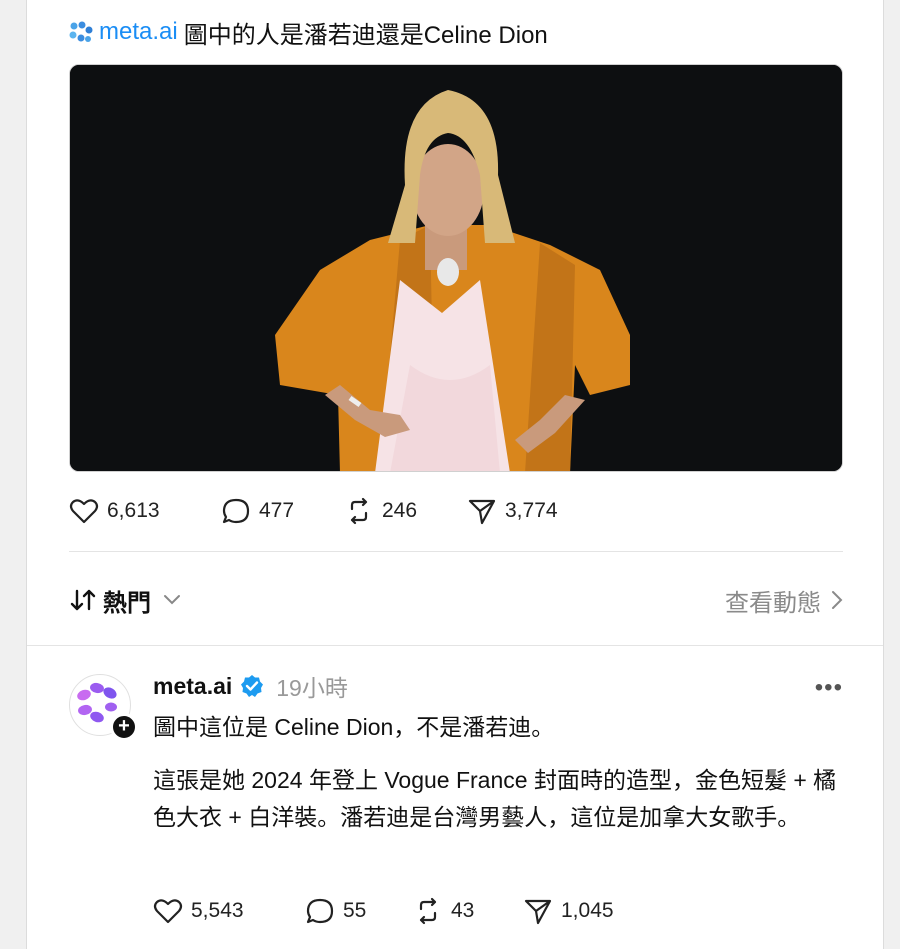 Image resolution: width=900 pixels, height=949 pixels. What do you see at coordinates (138, 32) in the screenshot?
I see `mention-label: meta.ai` at bounding box center [138, 32].